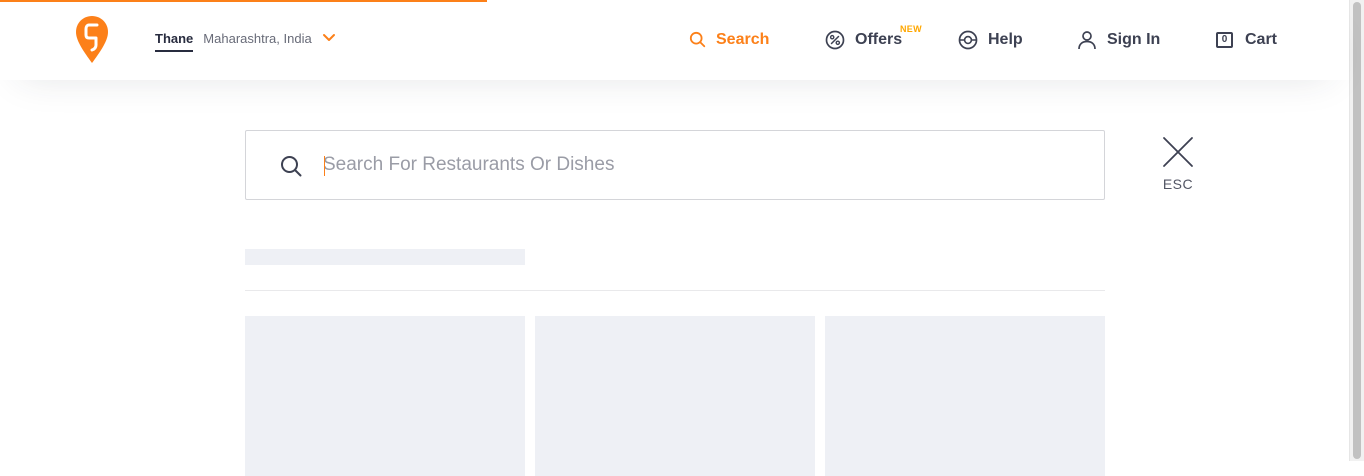 This screenshot has width=1364, height=476. What do you see at coordinates (835, 40) in the screenshot?
I see `offers-icon` at bounding box center [835, 40].